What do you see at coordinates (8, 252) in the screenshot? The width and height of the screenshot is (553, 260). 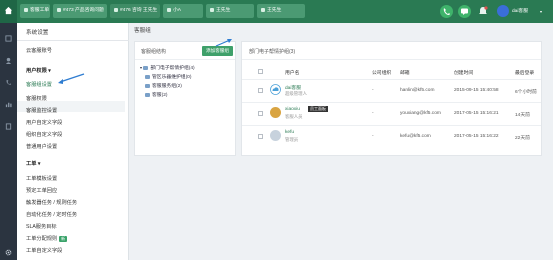 I see `gear-icon` at bounding box center [8, 252].